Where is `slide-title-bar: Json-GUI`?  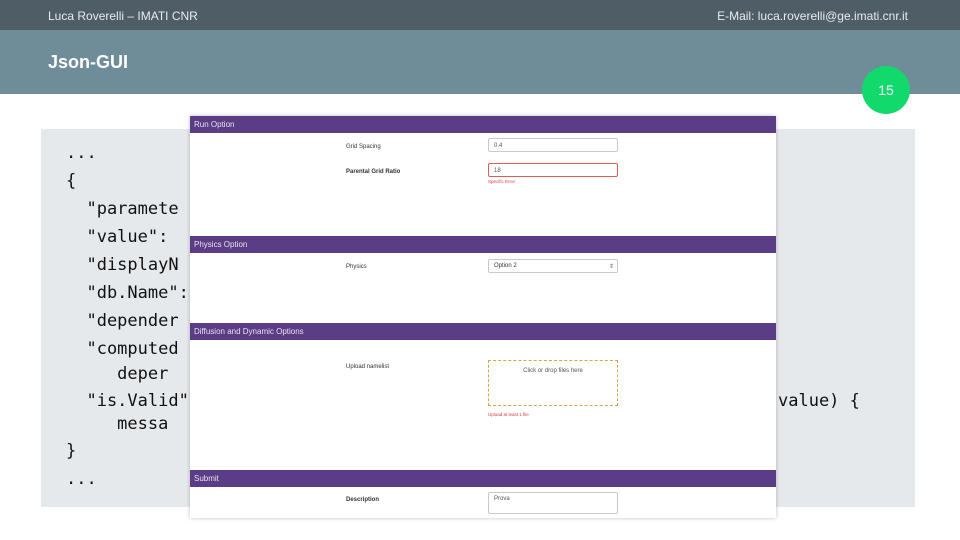 slide-title-bar: Json-GUI is located at coordinates (480, 62).